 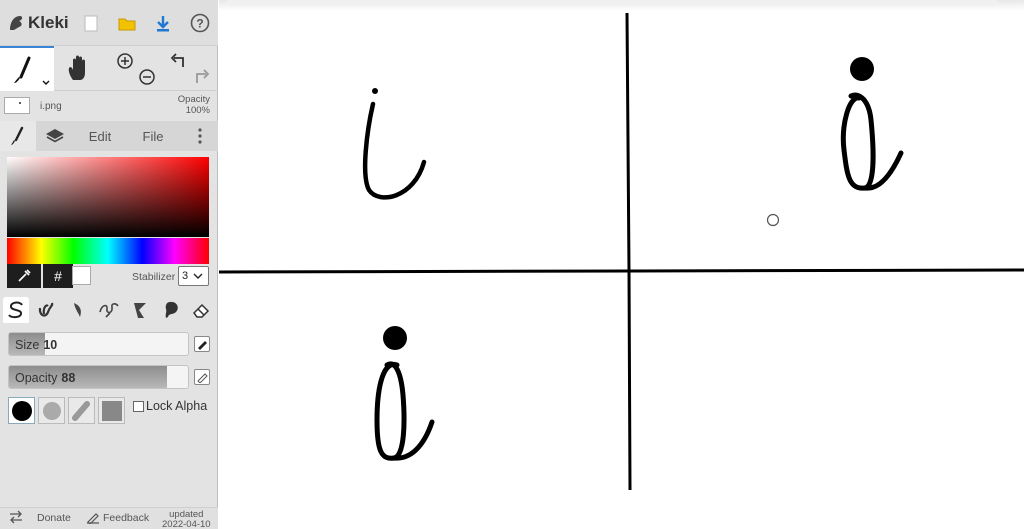 I want to click on stabilizer-label: Stabilizer, so click(x=154, y=277).